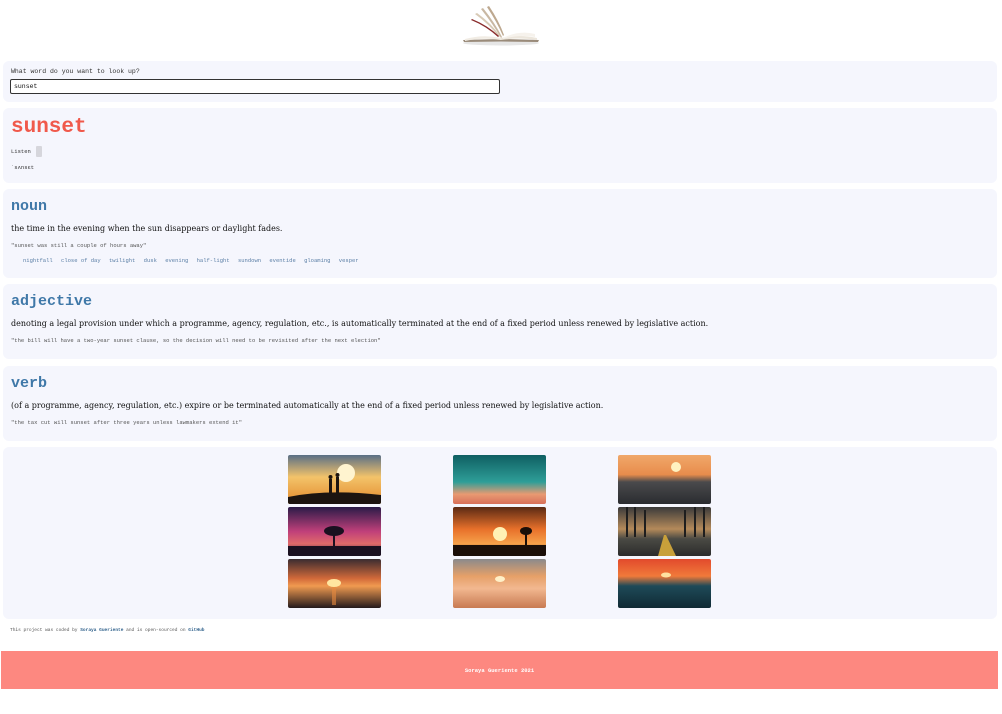 The height and width of the screenshot is (714, 1002). I want to click on author-link: Soraya Gueriente, so click(101, 630).